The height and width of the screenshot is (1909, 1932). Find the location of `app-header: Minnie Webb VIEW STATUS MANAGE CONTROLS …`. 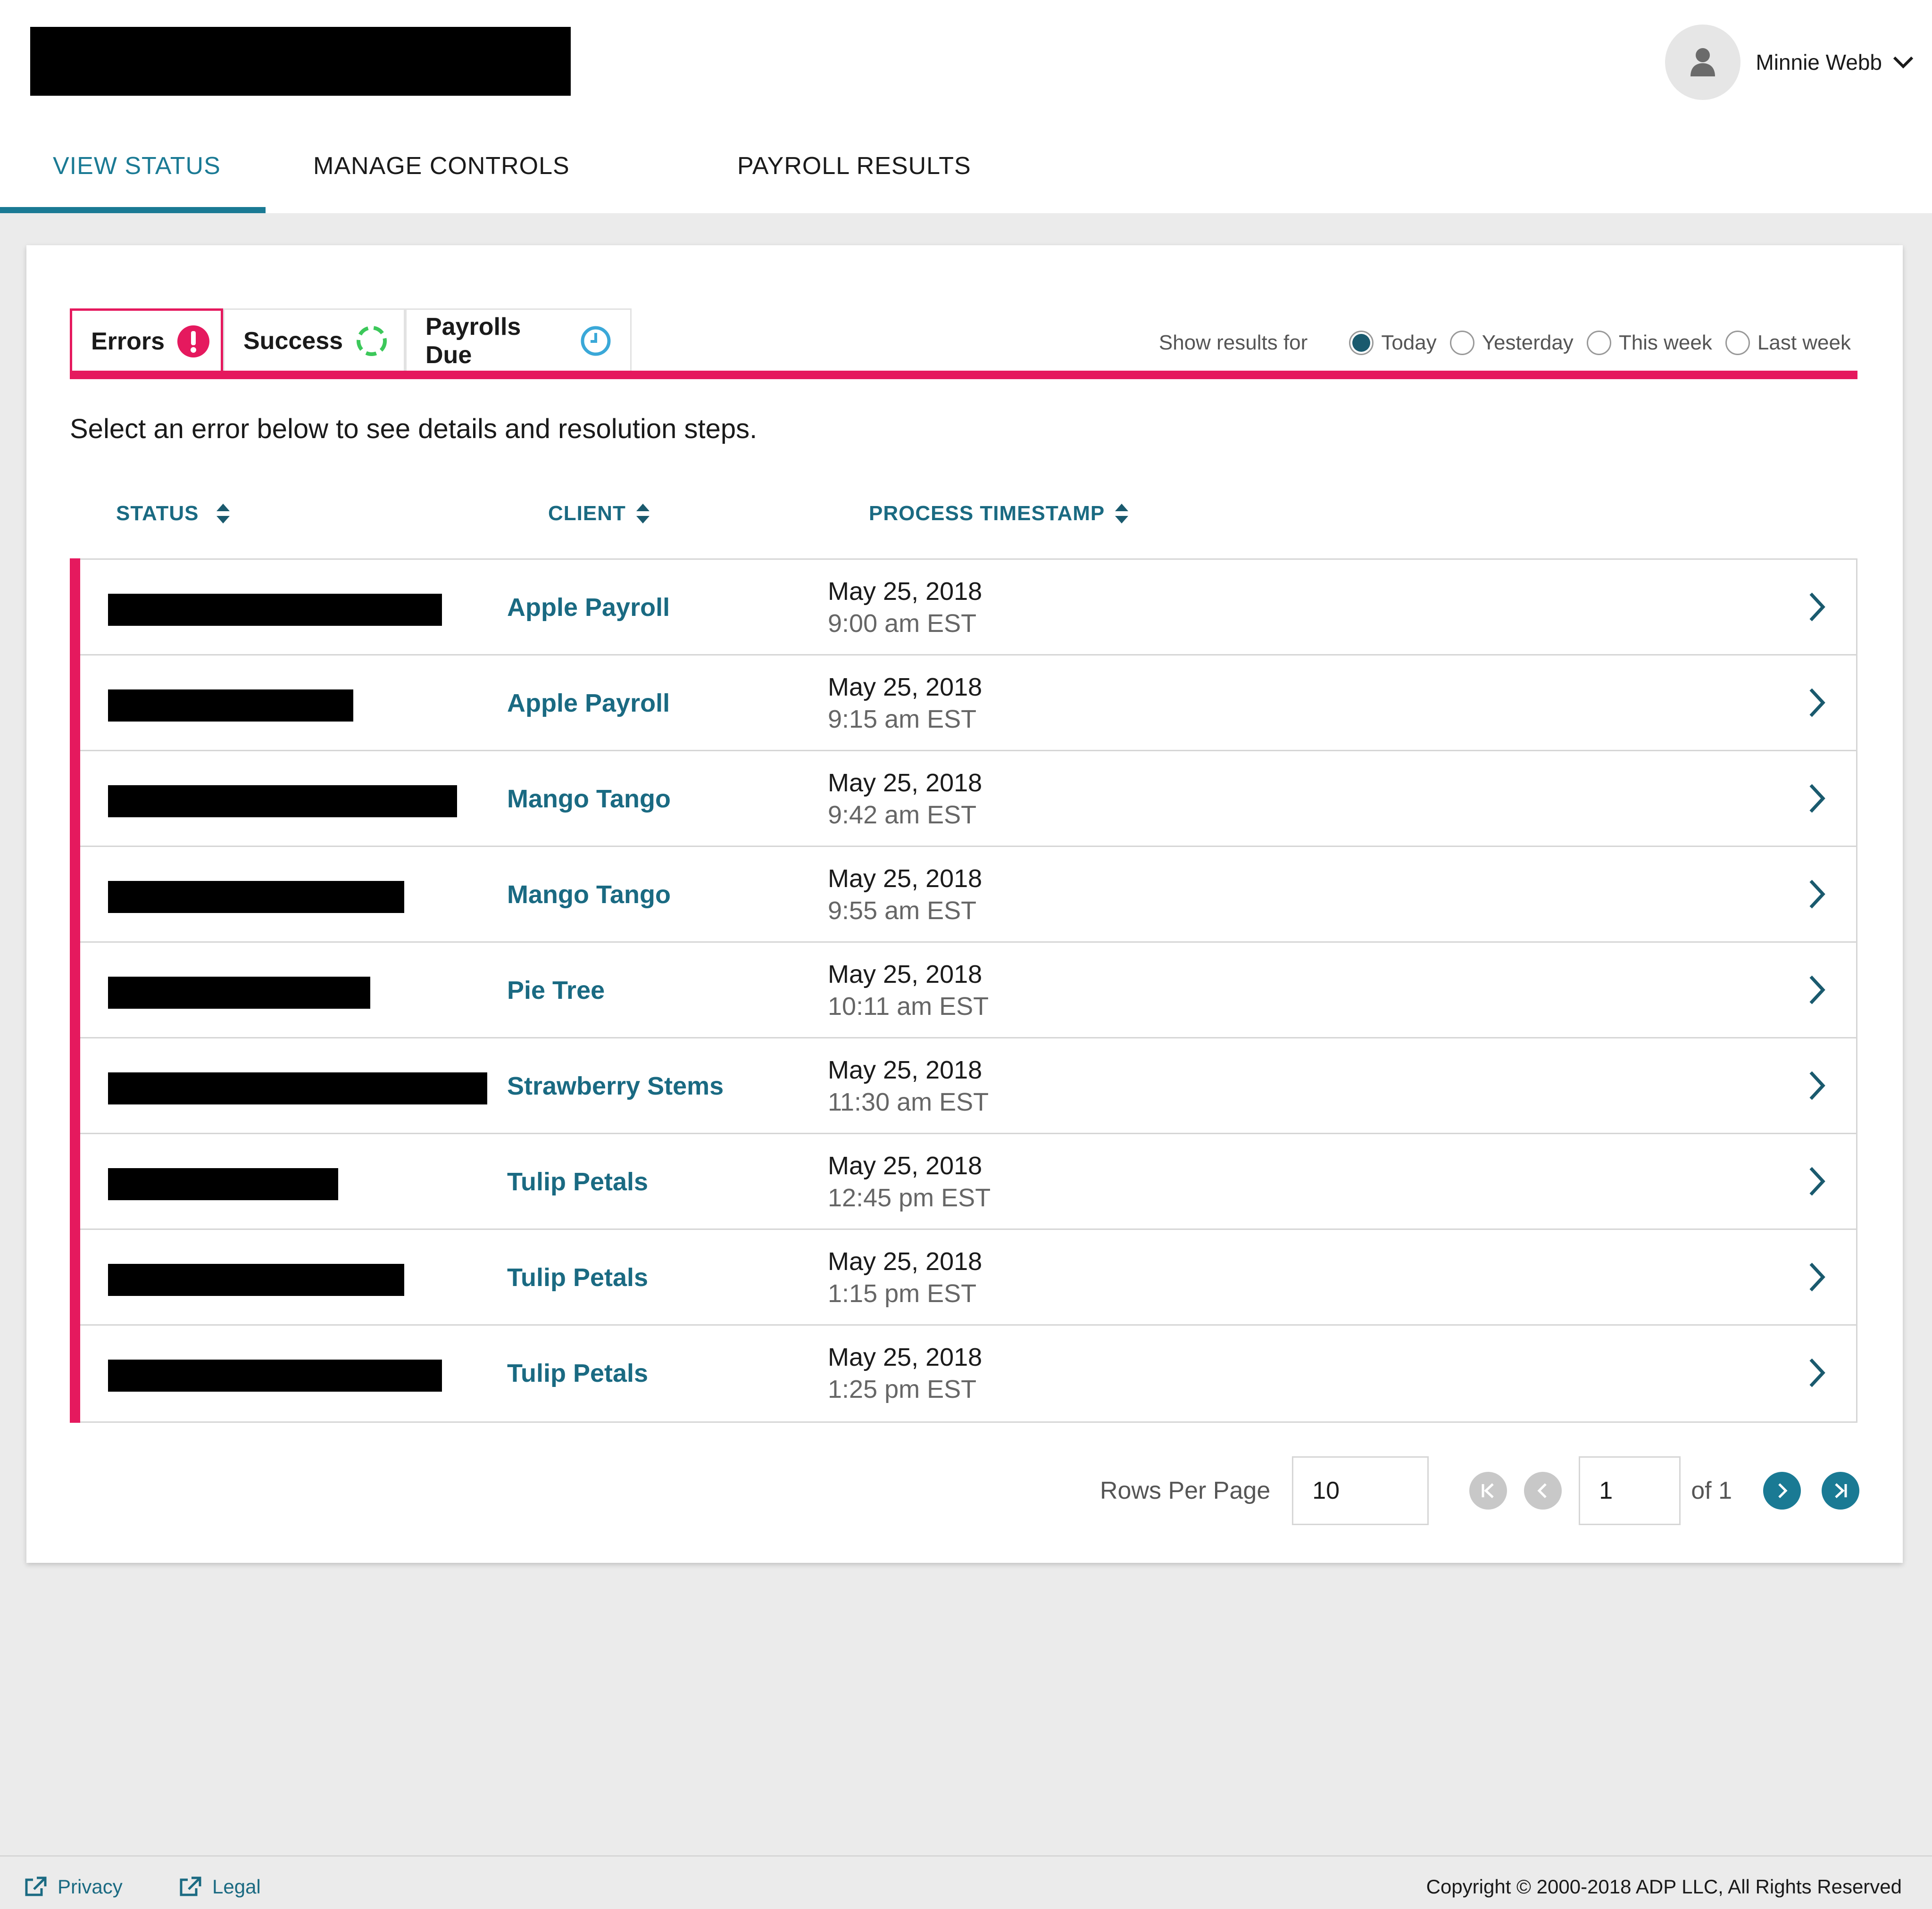

app-header: Minnie Webb VIEW STATUS MANAGE CONTROLS … is located at coordinates (966, 107).